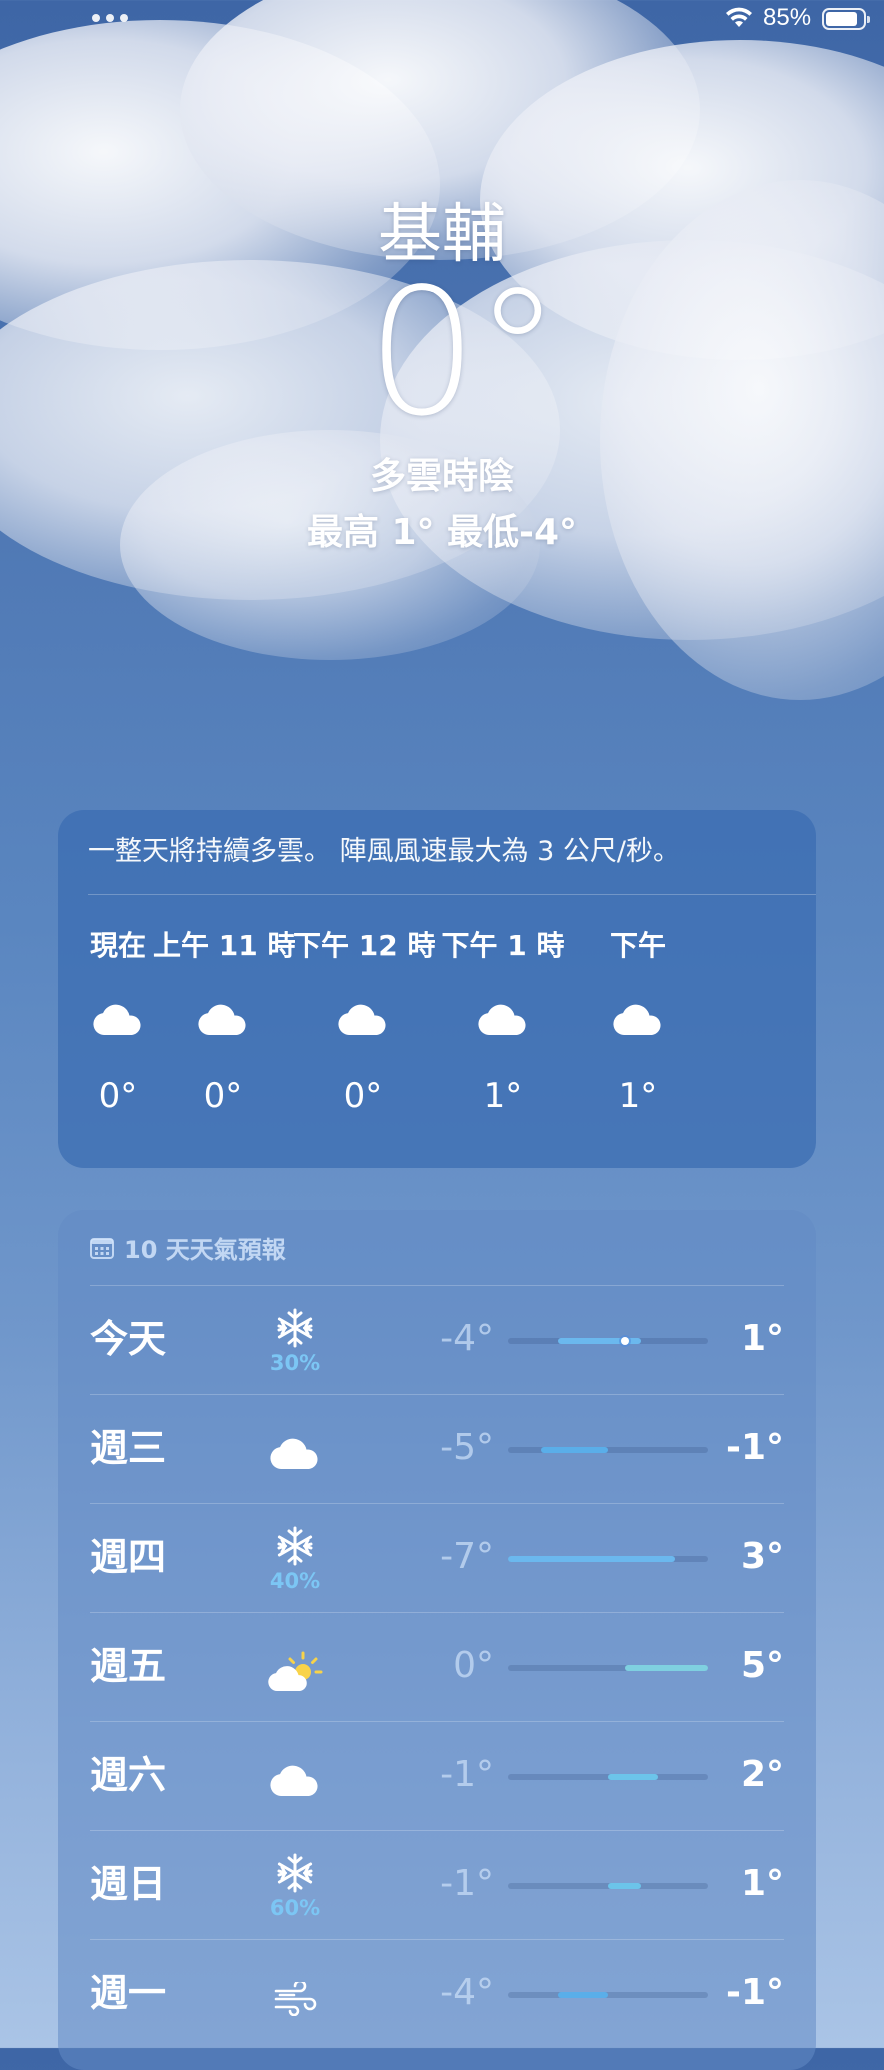 The width and height of the screenshot is (884, 2070). I want to click on day-label: 週五, so click(128, 1666).